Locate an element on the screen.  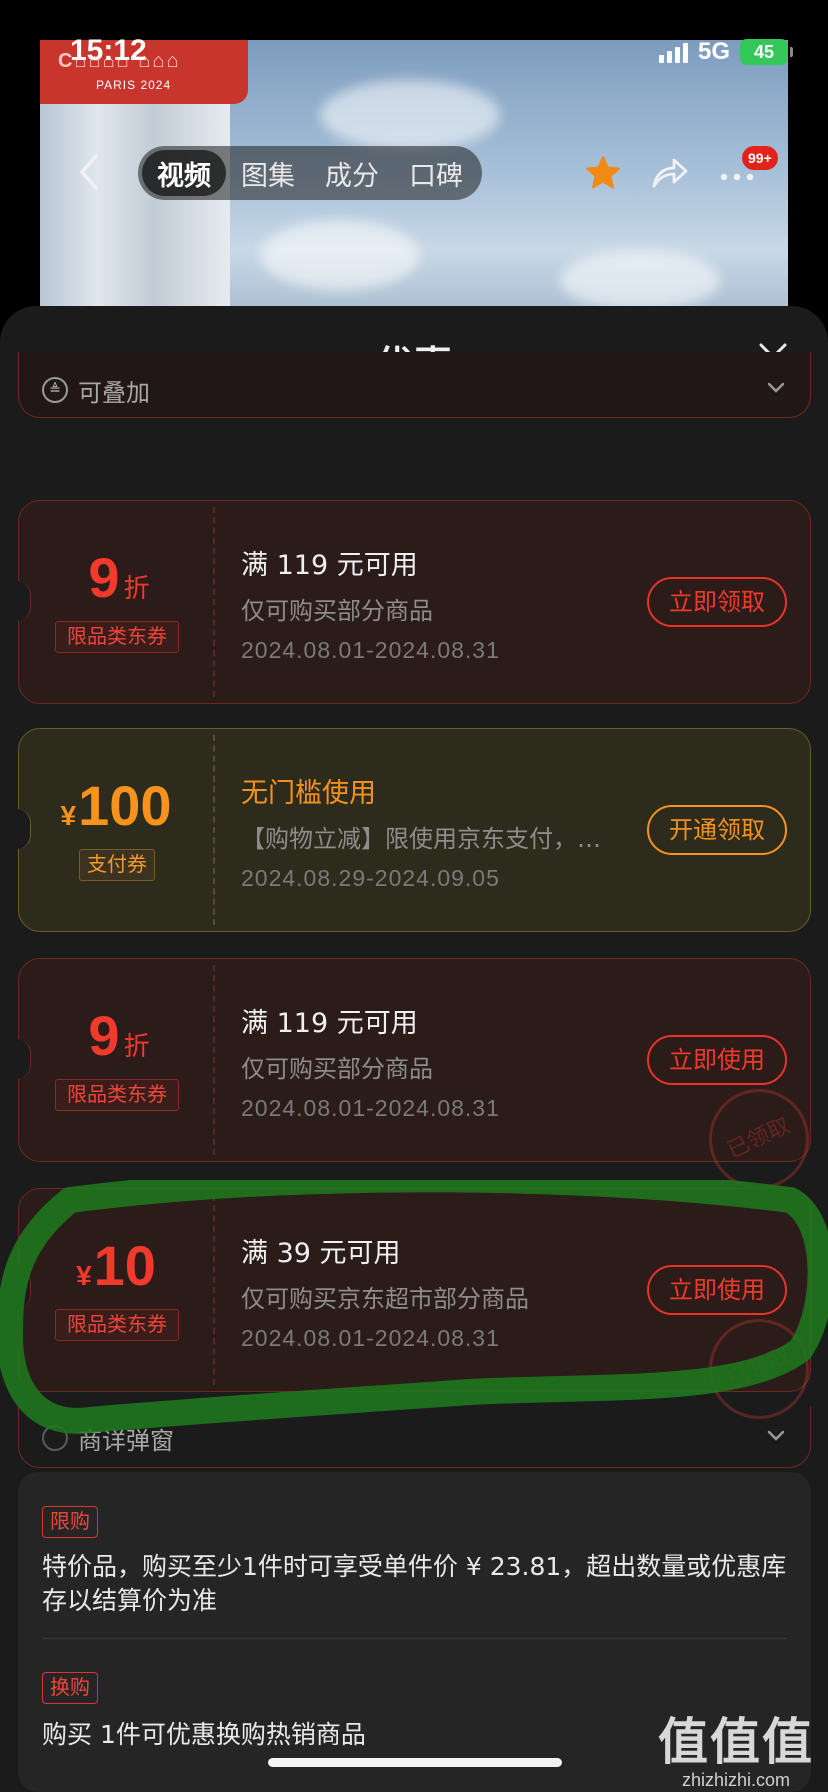
tab-ingredients: 成分 is located at coordinates (352, 173).